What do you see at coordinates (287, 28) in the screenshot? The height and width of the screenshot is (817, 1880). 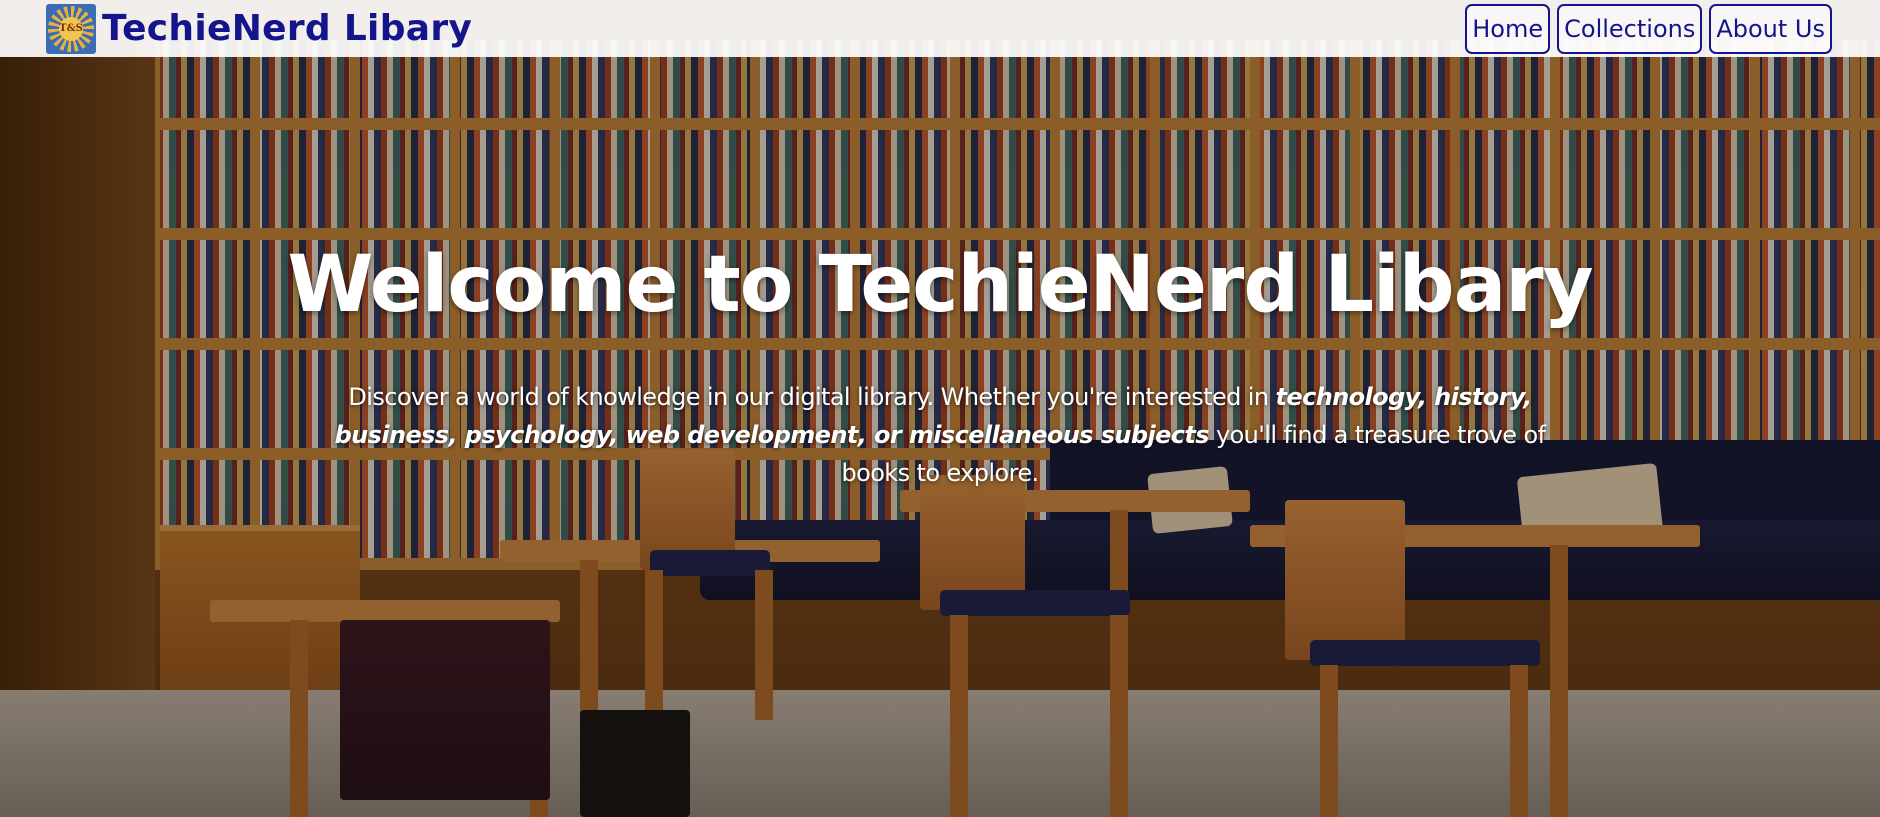 I see `brand-name: TechieNerd Libary` at bounding box center [287, 28].